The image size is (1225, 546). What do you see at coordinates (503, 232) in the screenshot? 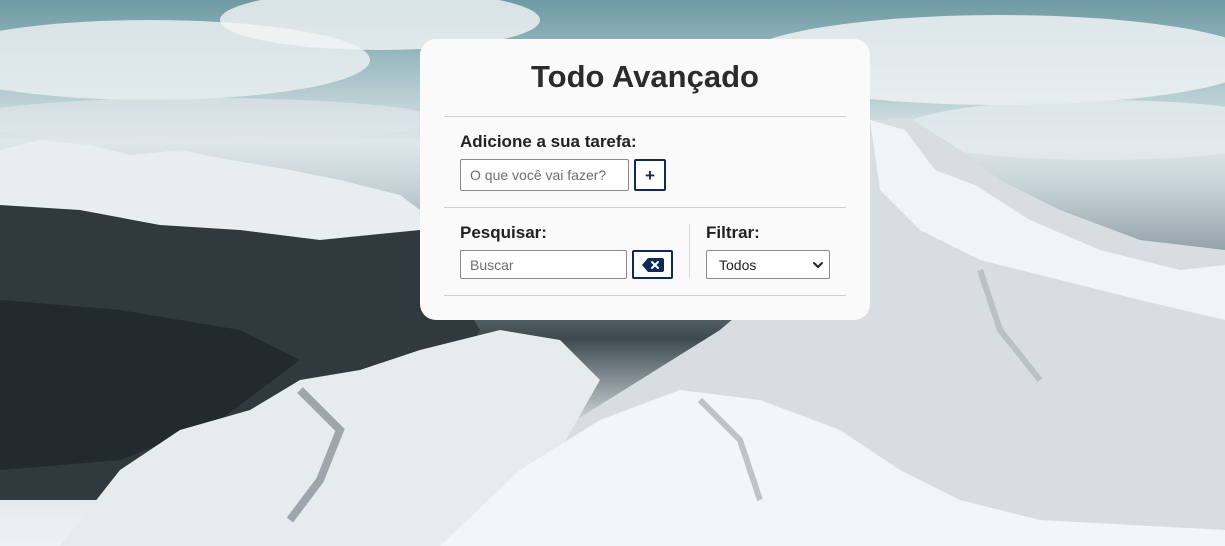
I see `search-label: Pesquisar:` at bounding box center [503, 232].